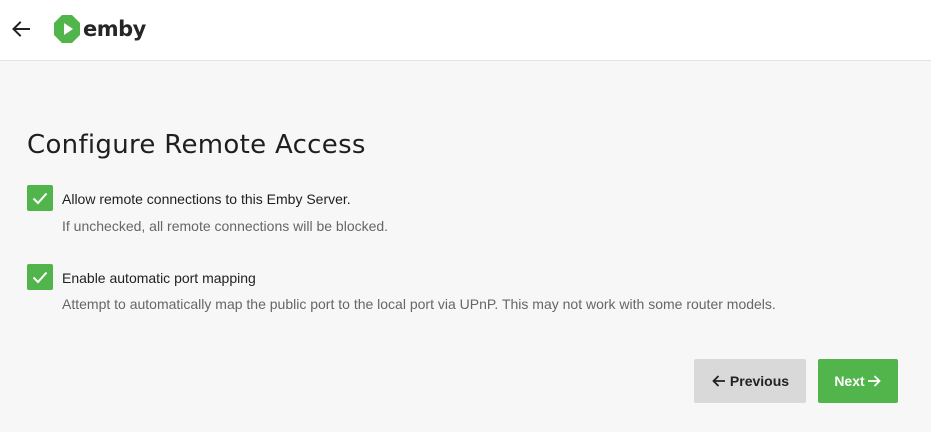 Image resolution: width=931 pixels, height=432 pixels. I want to click on page-title: Configure Remote Access, so click(196, 145).